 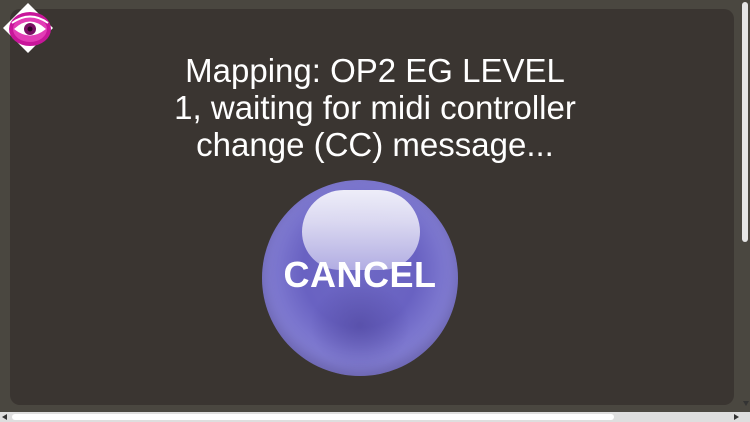 I want to click on app-logo, so click(x=28, y=28).